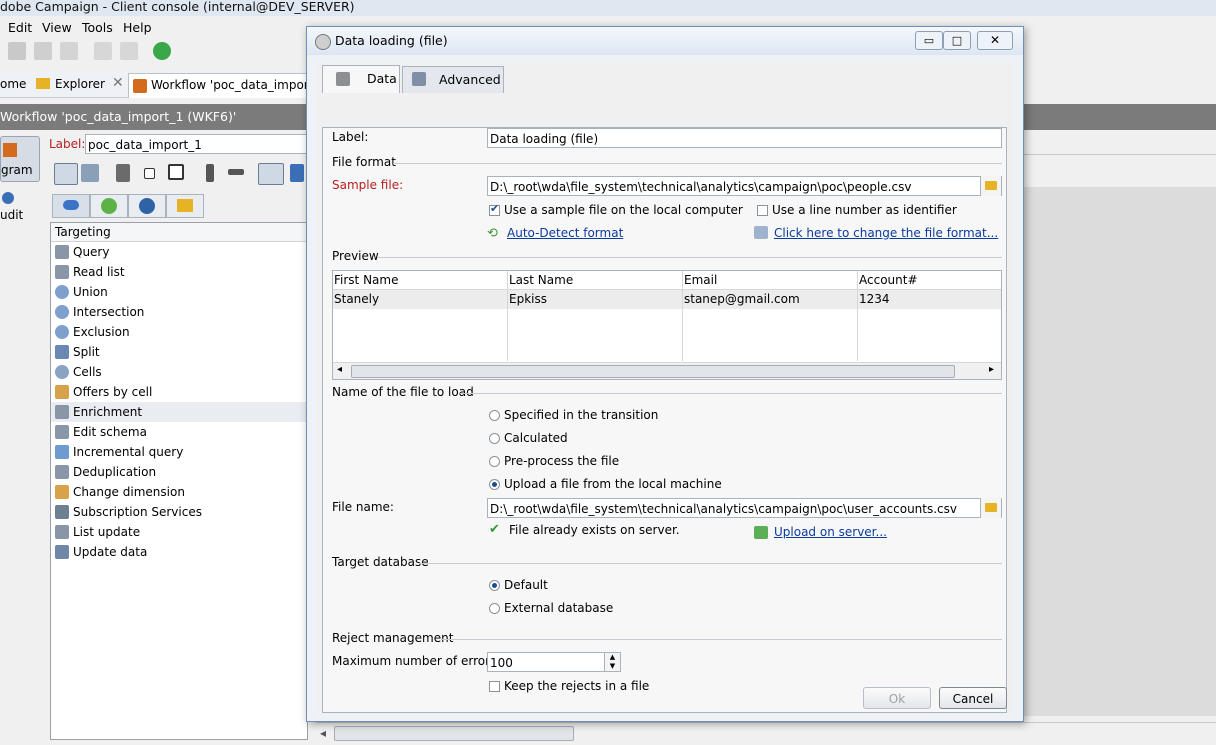 This screenshot has height=745, width=1216. I want to click on max-errors-value: 100, so click(501, 663).